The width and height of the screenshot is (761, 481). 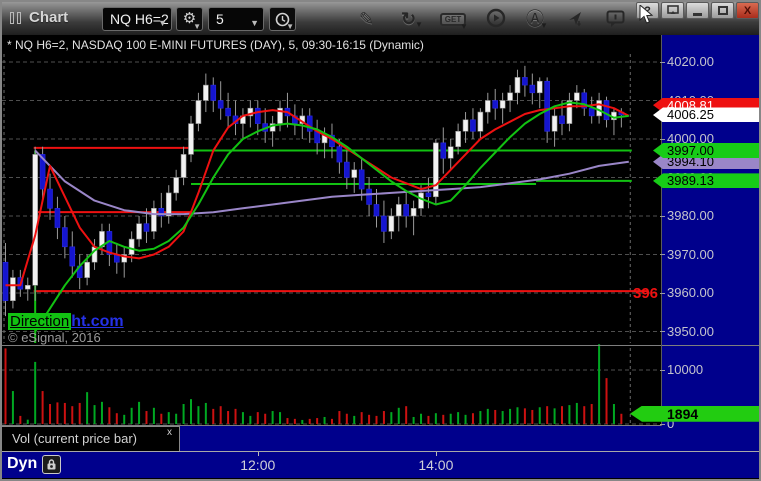 I want to click on watermark: Direction ht.com, so click(x=66, y=322).